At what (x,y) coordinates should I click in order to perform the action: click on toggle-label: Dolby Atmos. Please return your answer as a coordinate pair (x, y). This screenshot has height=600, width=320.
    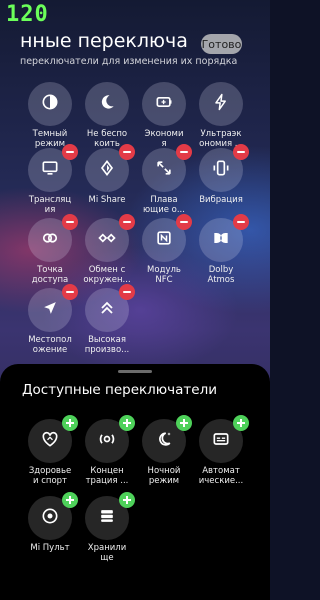
    Looking at the image, I should click on (221, 275).